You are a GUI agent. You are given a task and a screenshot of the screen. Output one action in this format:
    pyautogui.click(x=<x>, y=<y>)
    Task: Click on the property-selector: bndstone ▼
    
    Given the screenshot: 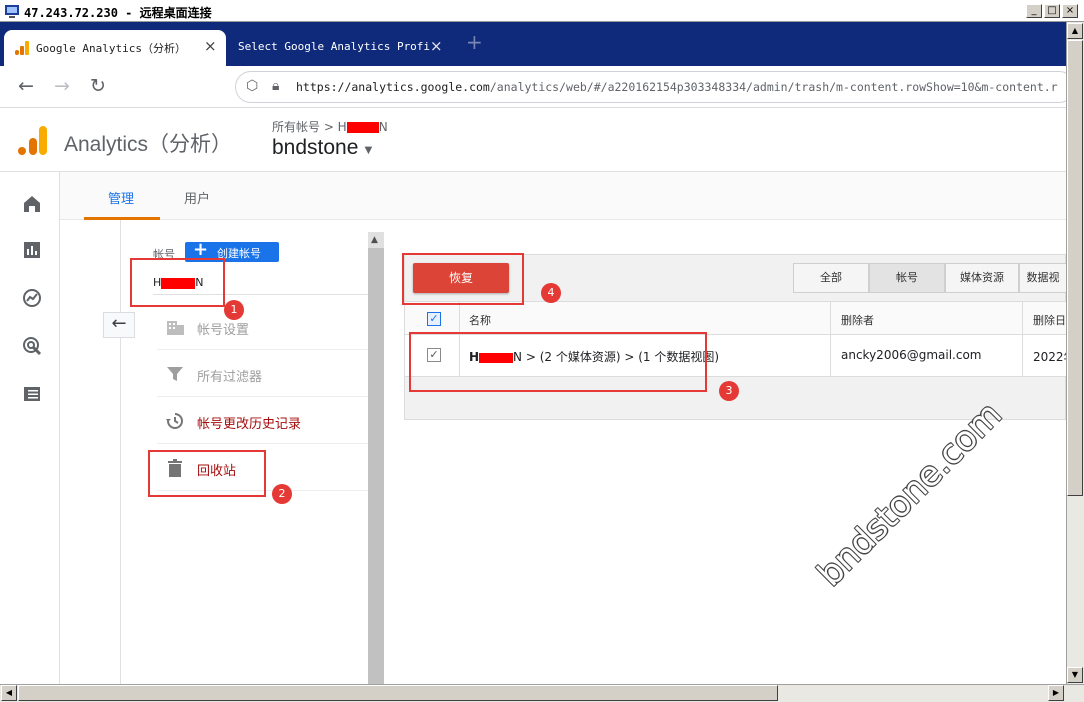 What is the action you would take?
    pyautogui.click(x=323, y=148)
    